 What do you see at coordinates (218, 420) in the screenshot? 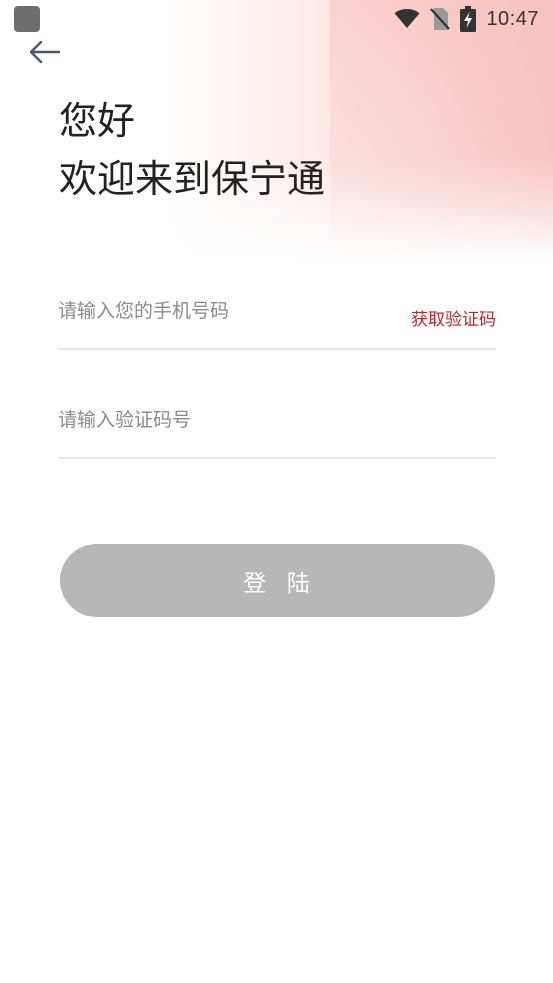
I see `verification-code-input` at bounding box center [218, 420].